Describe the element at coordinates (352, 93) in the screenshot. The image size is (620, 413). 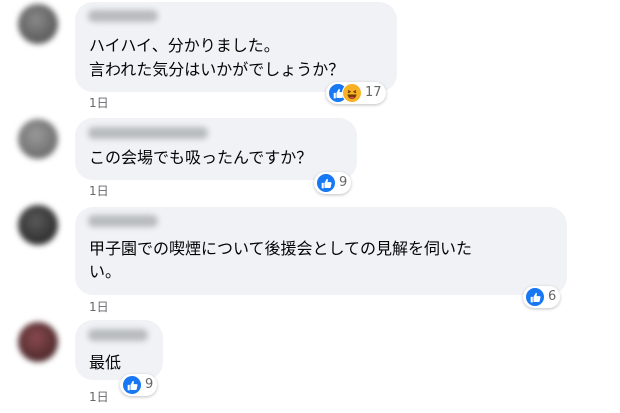
I see `haha-icon` at that location.